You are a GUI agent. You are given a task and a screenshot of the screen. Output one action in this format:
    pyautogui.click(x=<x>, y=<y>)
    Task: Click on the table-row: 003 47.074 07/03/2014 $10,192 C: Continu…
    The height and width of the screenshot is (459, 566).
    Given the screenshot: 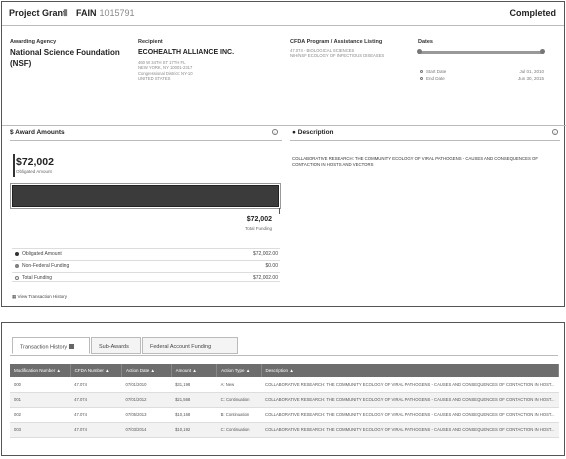 What is the action you would take?
    pyautogui.click(x=284, y=430)
    